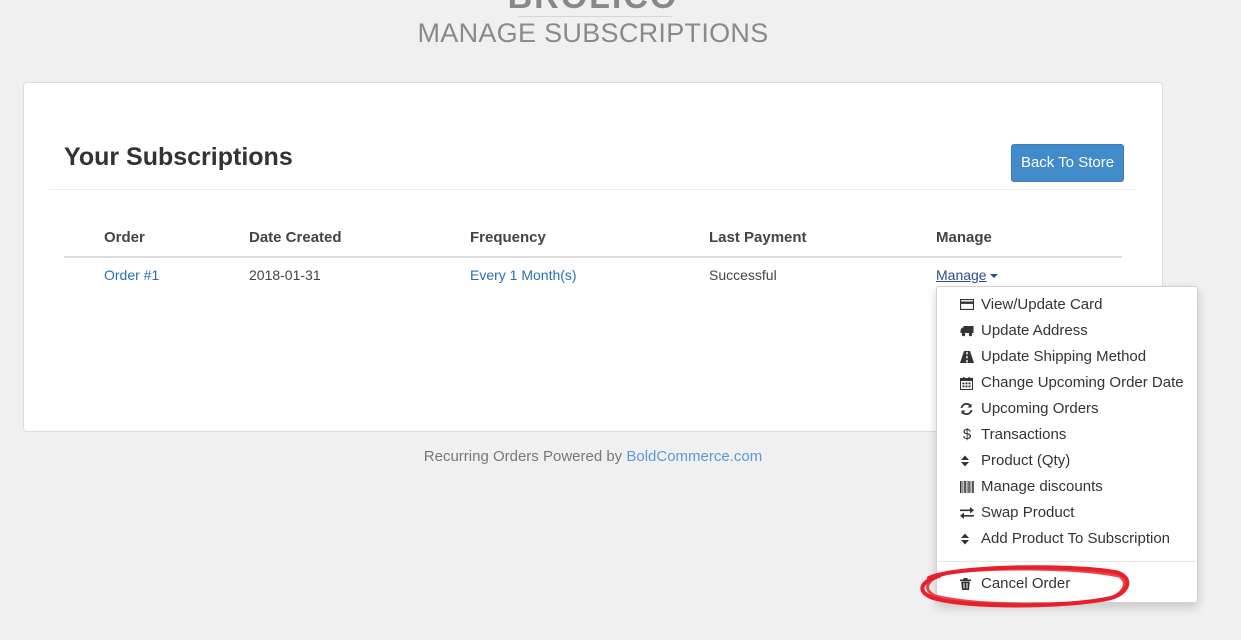 The width and height of the screenshot is (1241, 640). I want to click on menu-item-product-qty: Product (Qty), so click(1067, 461).